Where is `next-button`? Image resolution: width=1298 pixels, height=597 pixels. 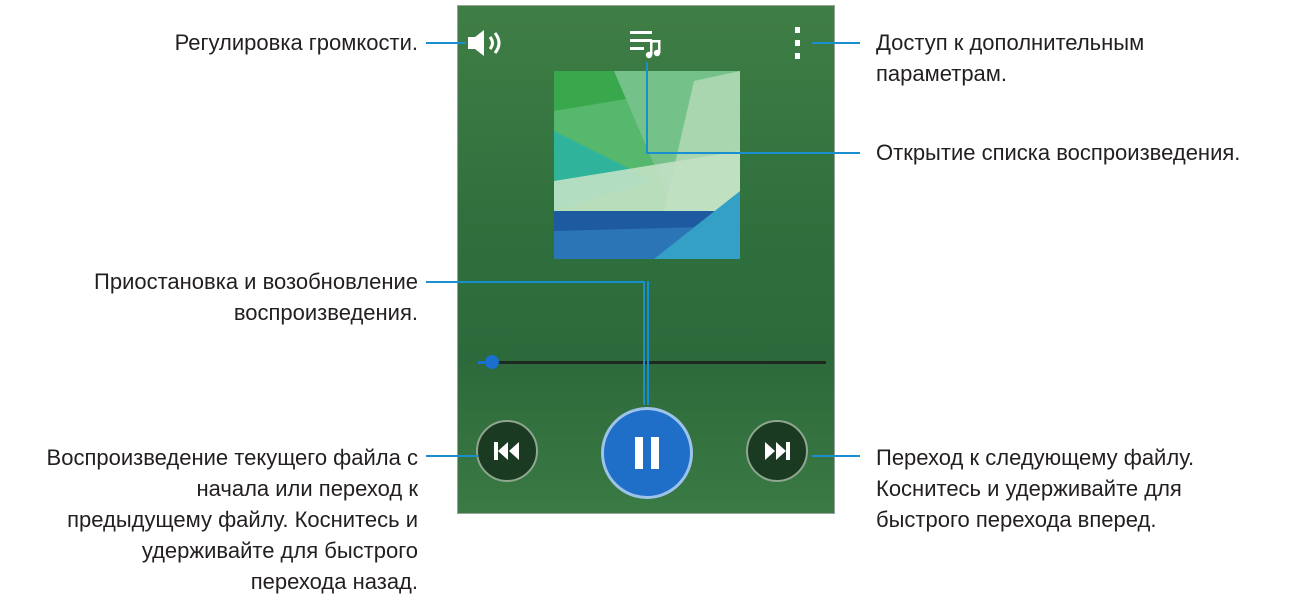 next-button is located at coordinates (777, 451).